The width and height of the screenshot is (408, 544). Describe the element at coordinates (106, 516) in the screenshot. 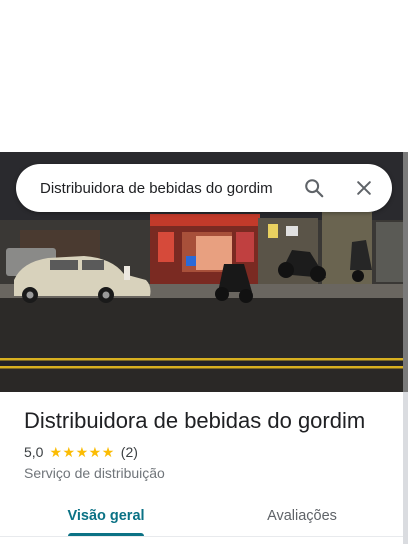

I see `tab-overview: Visão geral` at that location.